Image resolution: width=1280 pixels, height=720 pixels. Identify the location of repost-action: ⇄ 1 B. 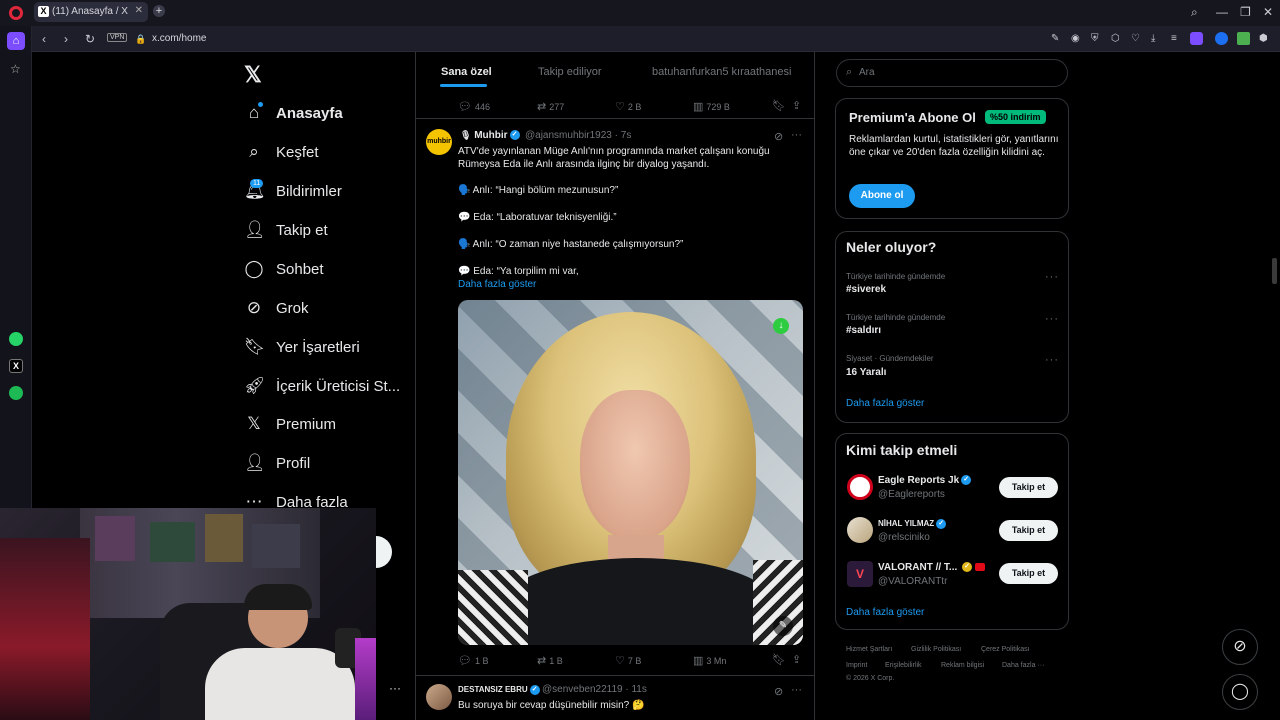
(550, 660).